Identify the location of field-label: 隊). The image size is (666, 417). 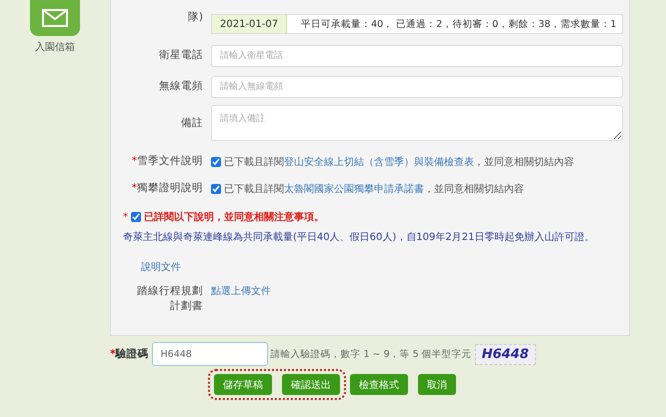
(194, 17).